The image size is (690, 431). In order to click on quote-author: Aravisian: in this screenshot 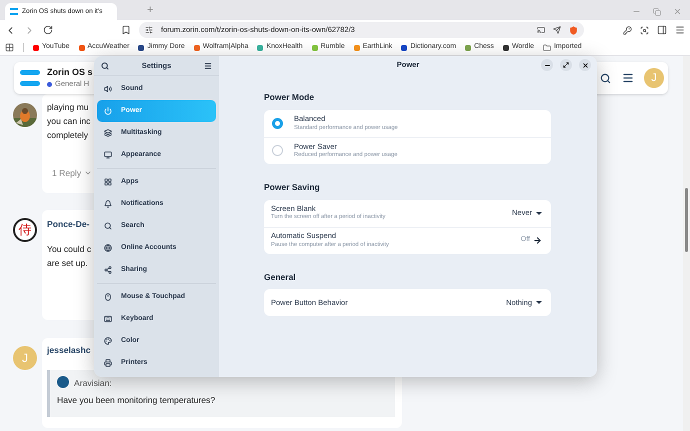, I will do `click(93, 383)`.